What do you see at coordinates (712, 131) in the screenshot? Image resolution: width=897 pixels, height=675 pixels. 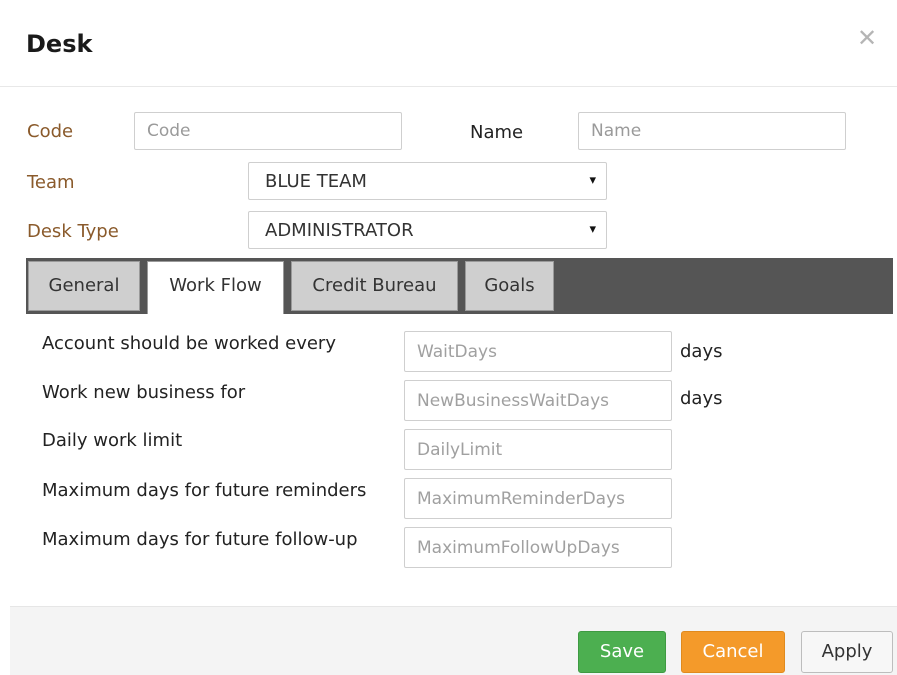 I see `name-input` at bounding box center [712, 131].